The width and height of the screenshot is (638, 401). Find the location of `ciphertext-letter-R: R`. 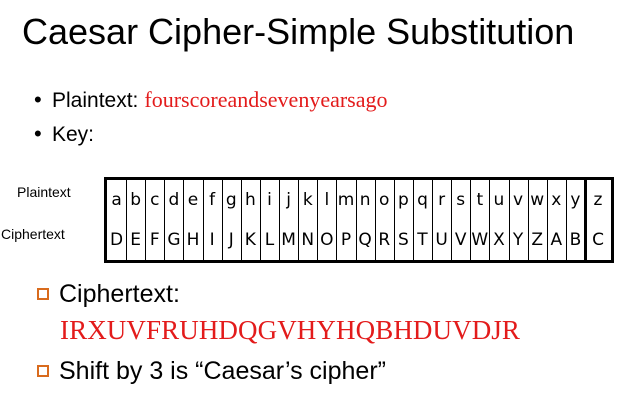

ciphertext-letter-R: R is located at coordinates (384, 240).